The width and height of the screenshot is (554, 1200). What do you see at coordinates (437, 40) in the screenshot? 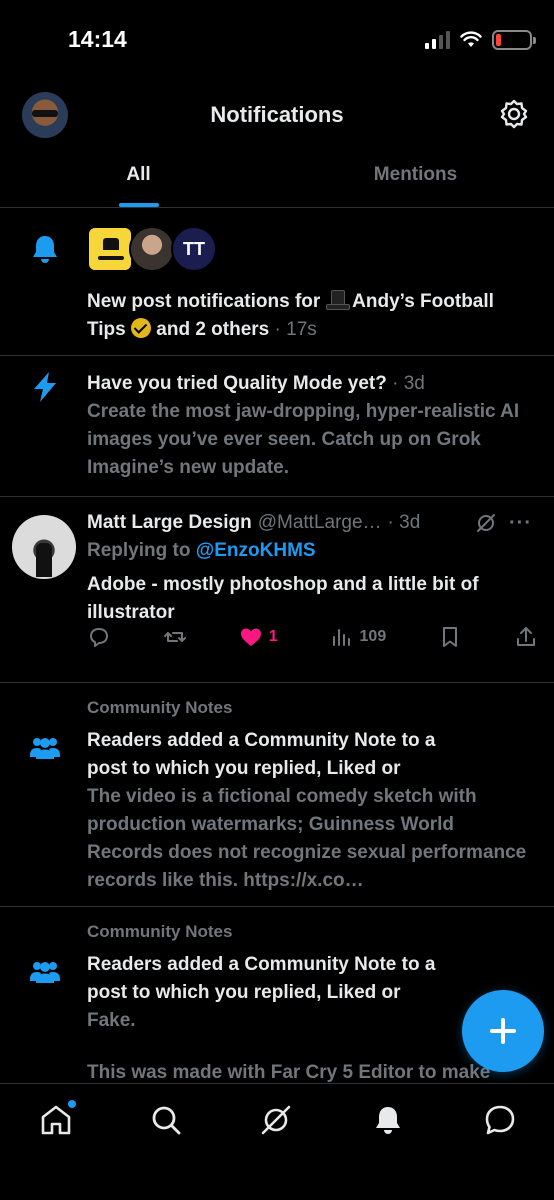
I see `signal-icon` at bounding box center [437, 40].